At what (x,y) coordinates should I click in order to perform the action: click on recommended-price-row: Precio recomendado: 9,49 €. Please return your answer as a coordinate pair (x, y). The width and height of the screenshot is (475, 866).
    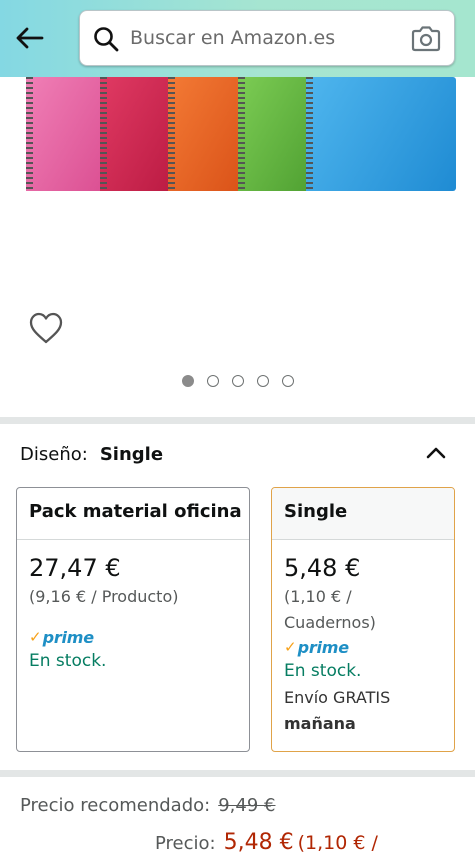
    Looking at the image, I should click on (147, 805).